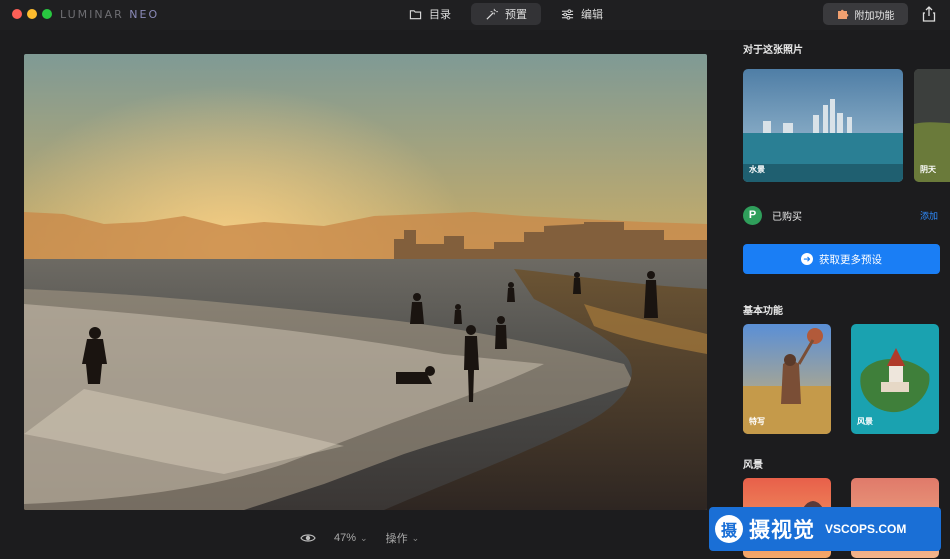 The height and width of the screenshot is (559, 950). I want to click on bottom-toolbar: 47% ⌄ 操作 ⌄, so click(359, 538).